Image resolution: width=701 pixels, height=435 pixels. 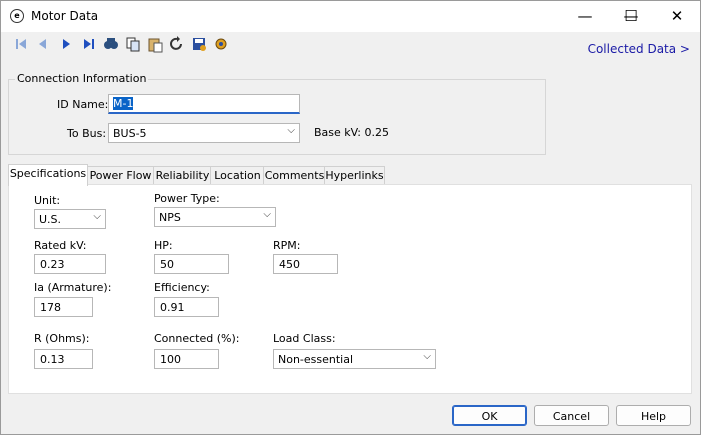 I want to click on load-class-select: Non-essential ⌵, so click(x=354, y=359).